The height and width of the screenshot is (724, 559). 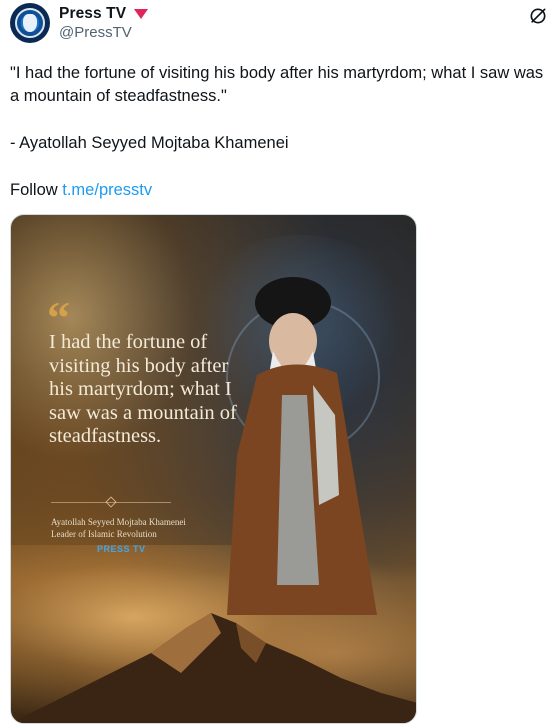 What do you see at coordinates (302, 446) in the screenshot?
I see `cleric-figure` at bounding box center [302, 446].